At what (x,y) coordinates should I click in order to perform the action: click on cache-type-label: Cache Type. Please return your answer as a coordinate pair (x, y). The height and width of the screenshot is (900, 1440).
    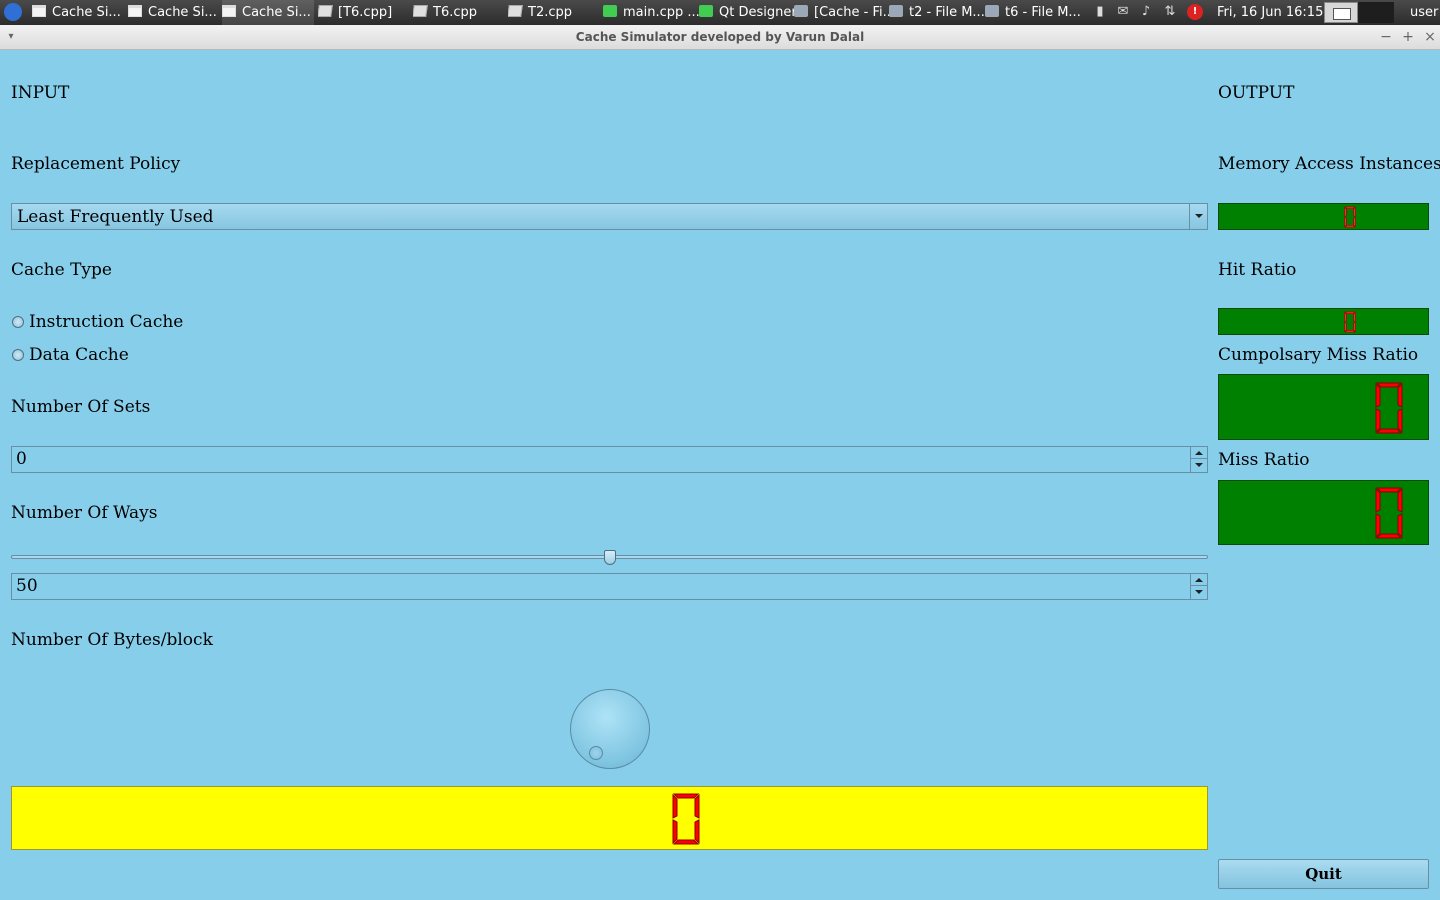
    Looking at the image, I should click on (61, 270).